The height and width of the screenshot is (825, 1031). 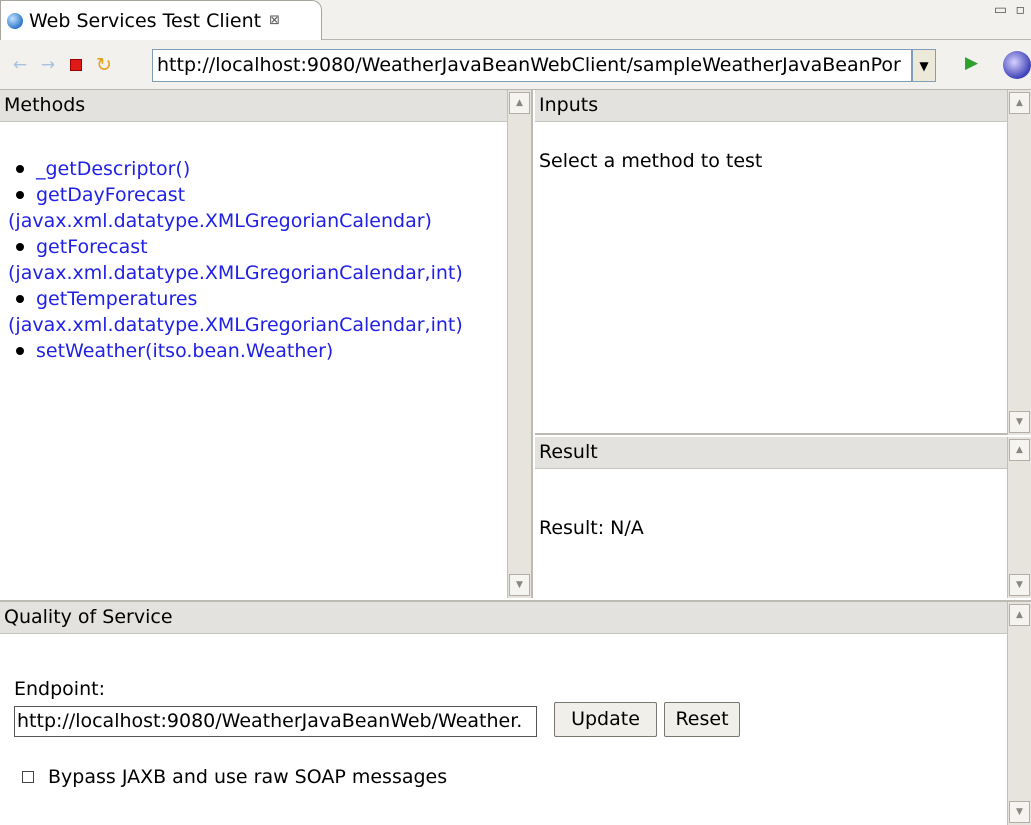 I want to click on bypass-jaxb-checkbox, so click(x=28, y=777).